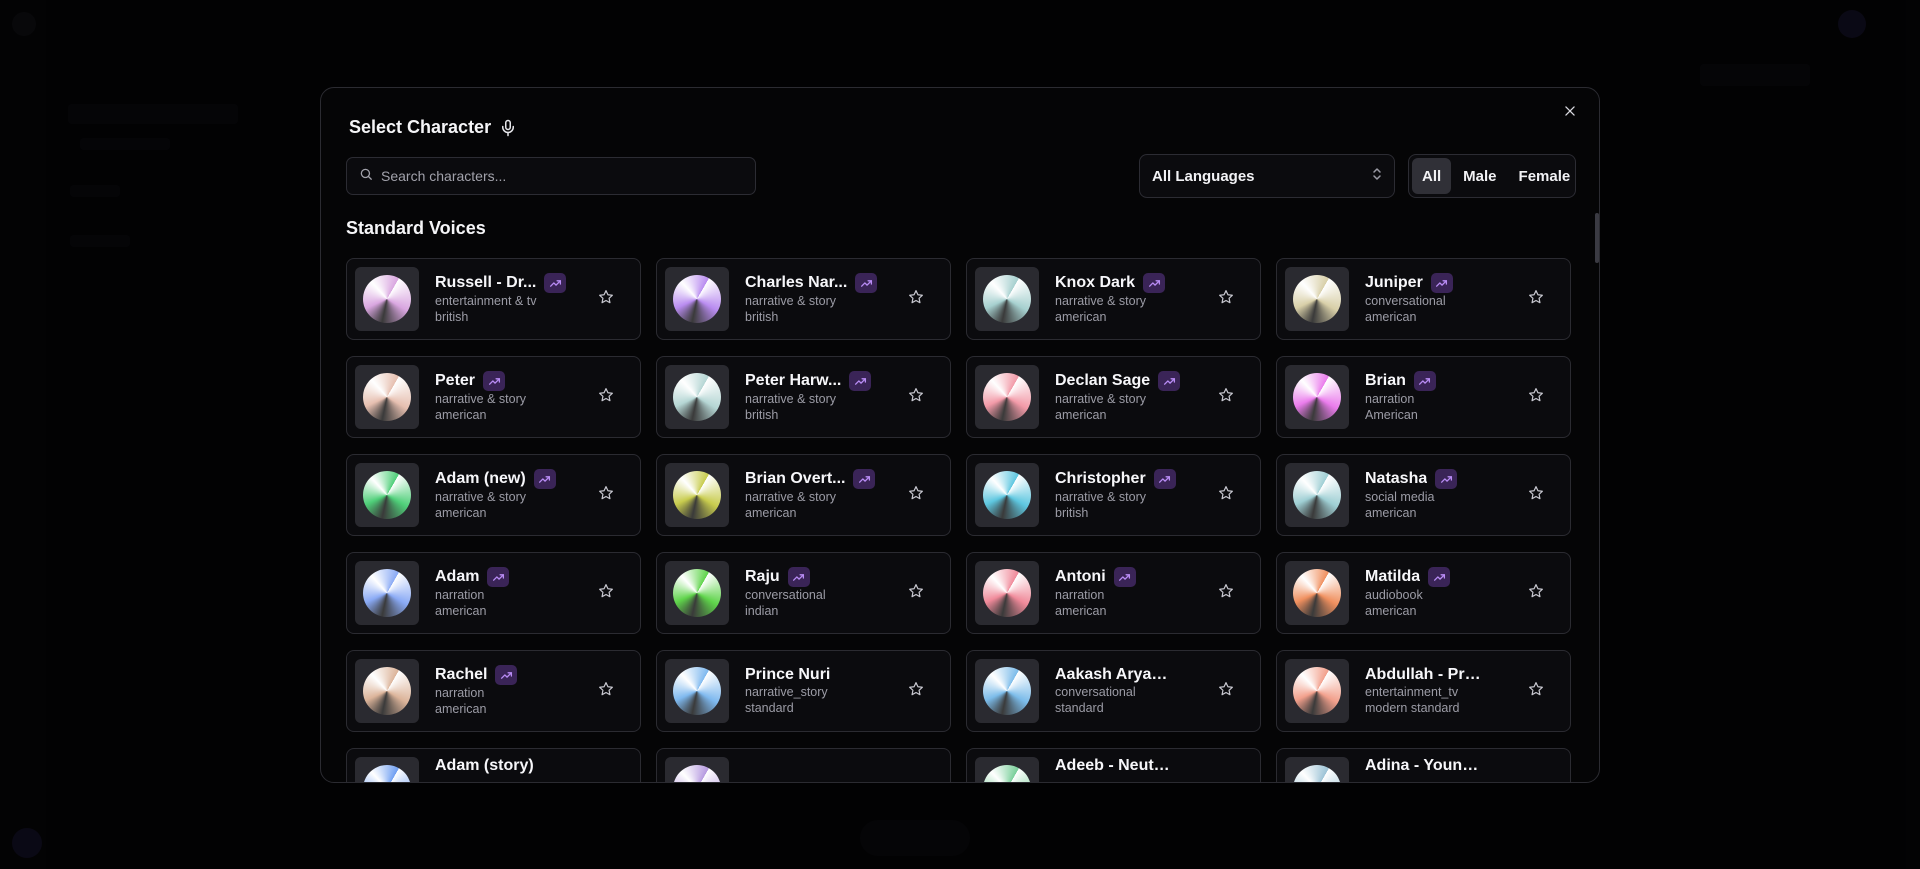  I want to click on character-info: Matilda audiobook american, so click(1440, 593).